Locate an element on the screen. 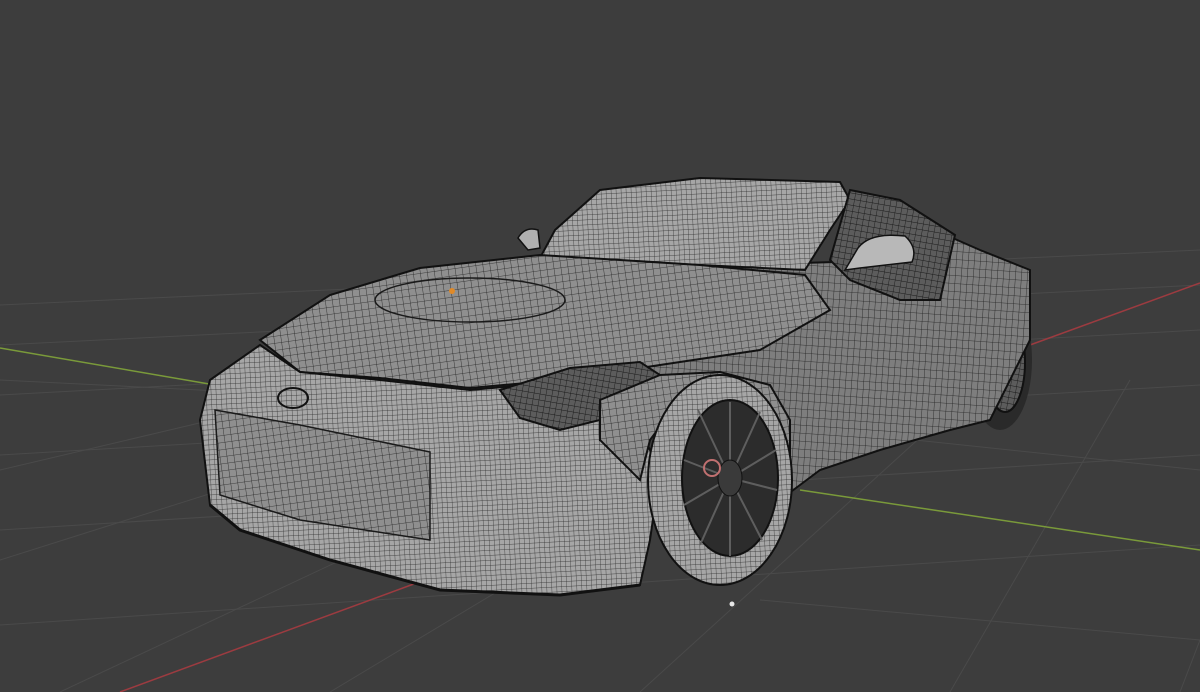  car-windshield is located at coordinates (695, 224).